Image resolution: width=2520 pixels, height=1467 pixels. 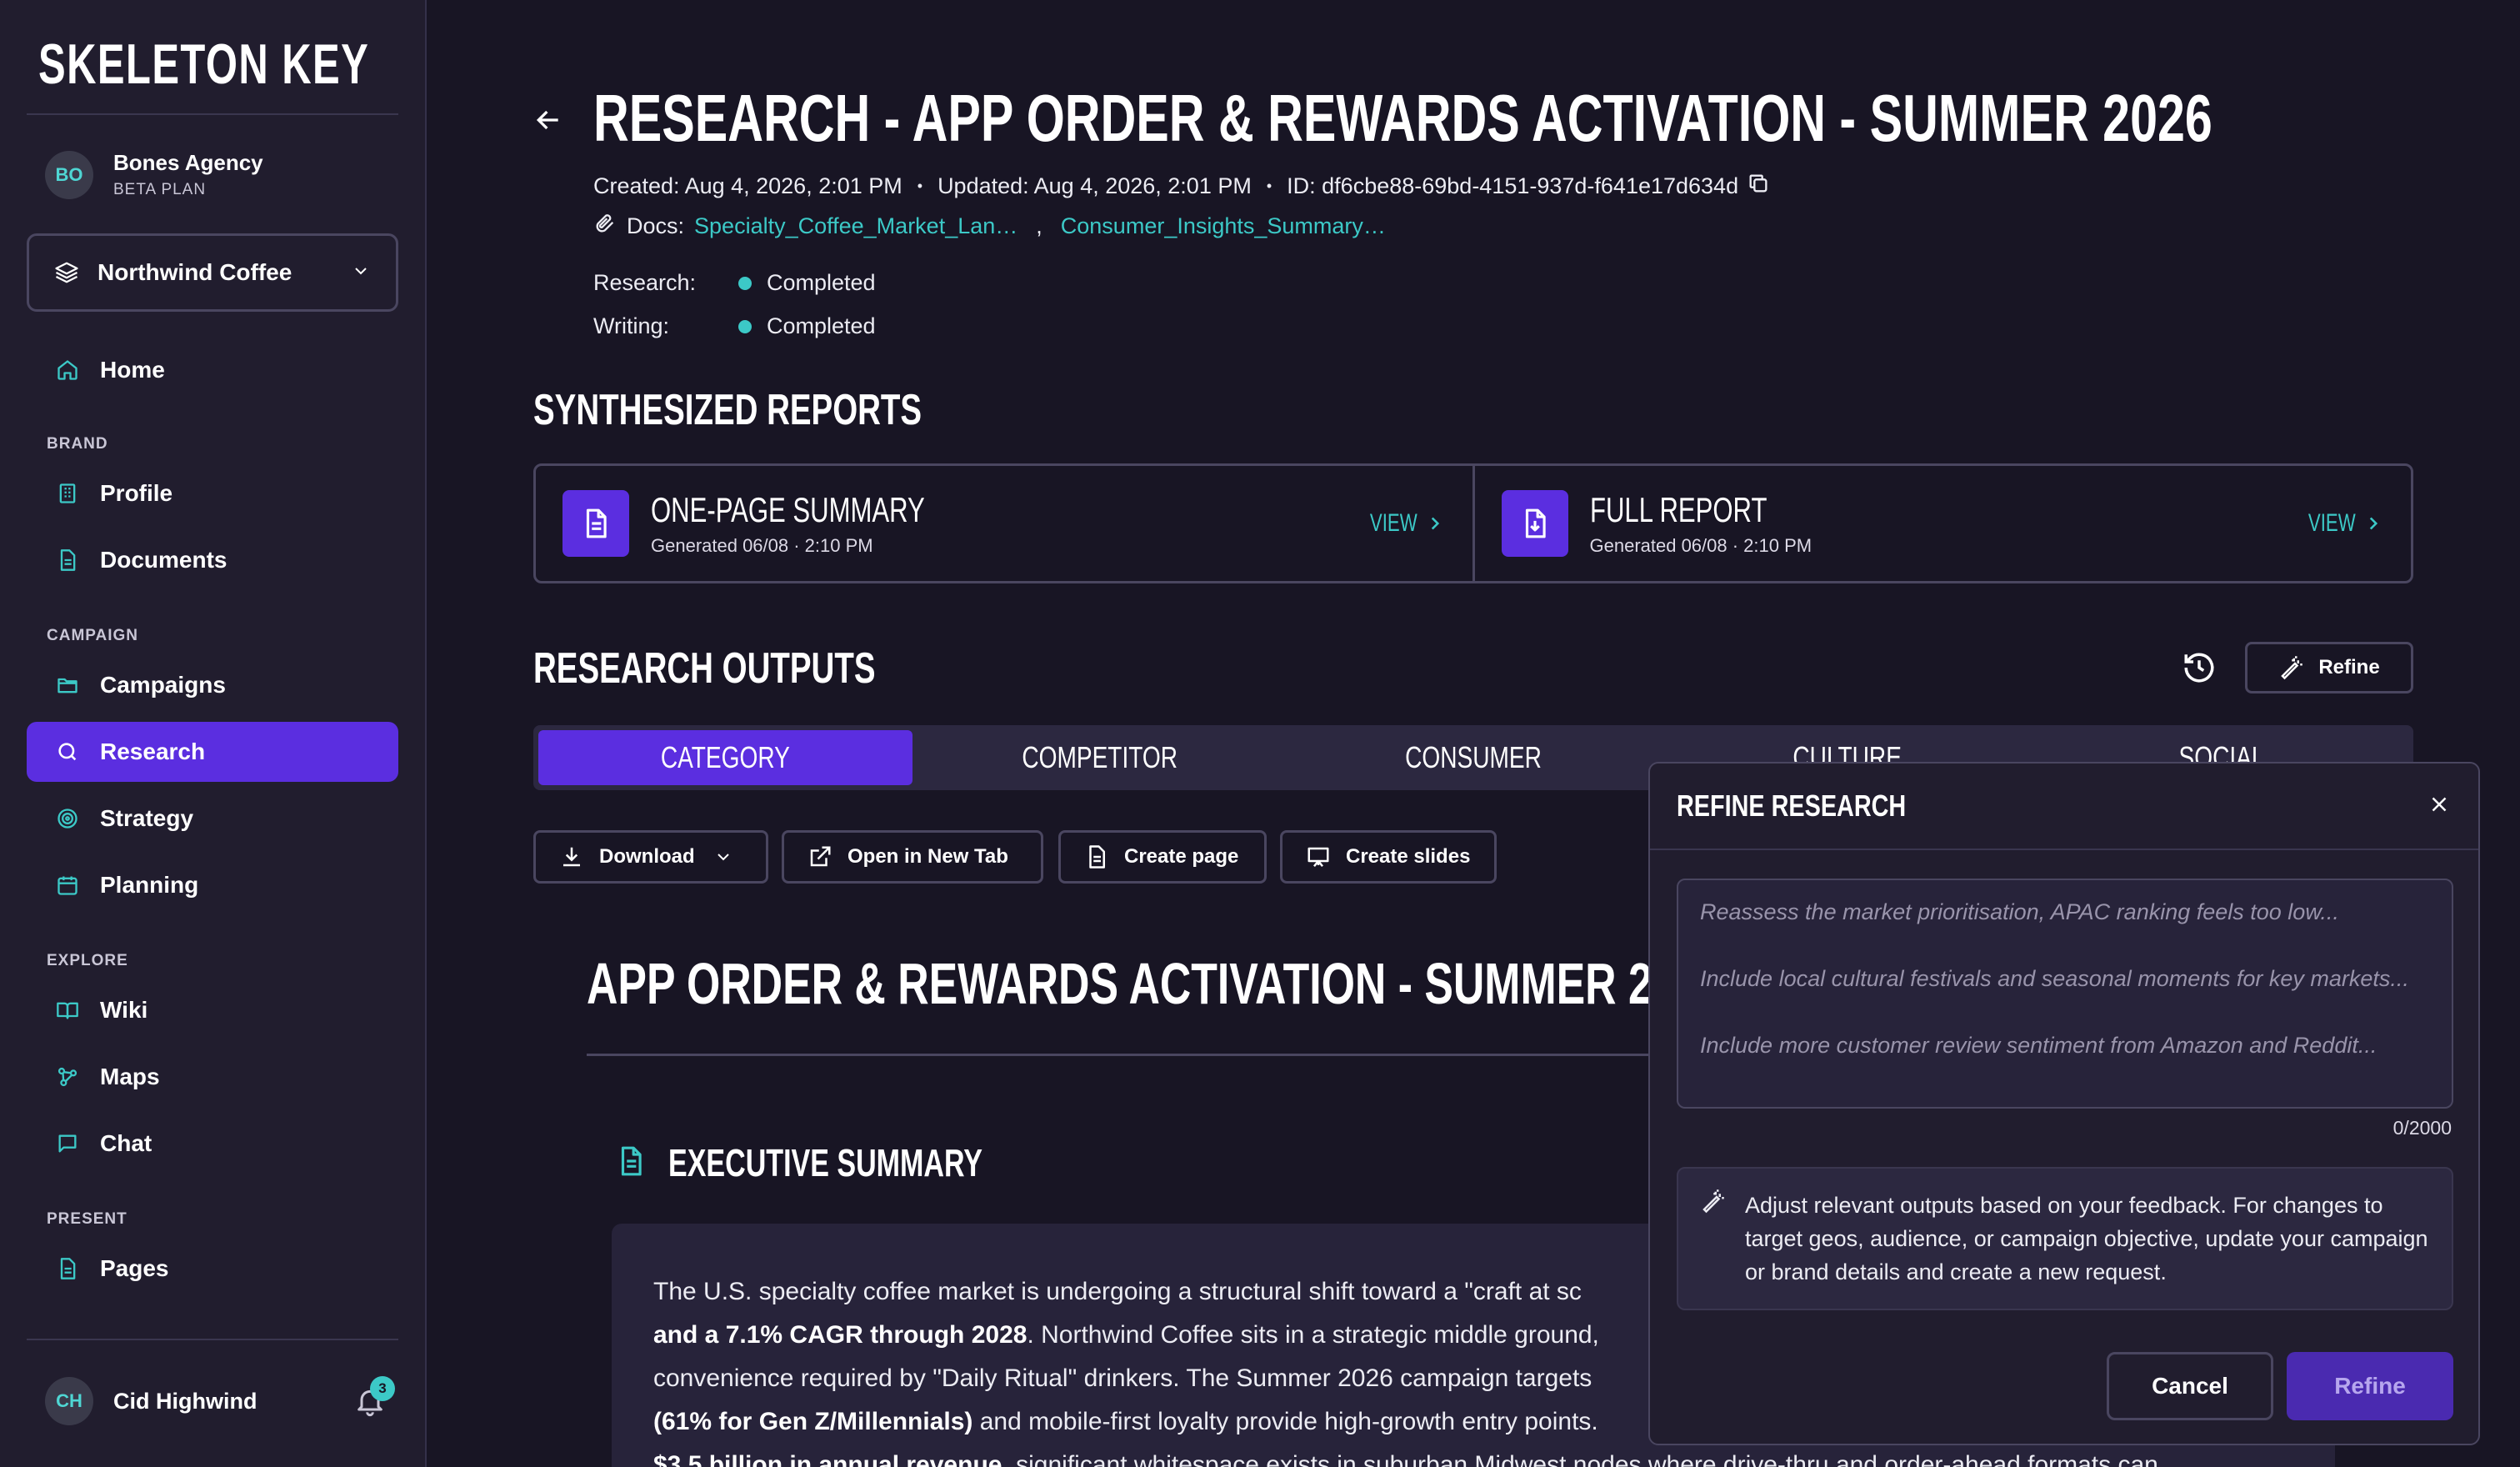 I want to click on nav-documents: Documents, so click(x=212, y=560).